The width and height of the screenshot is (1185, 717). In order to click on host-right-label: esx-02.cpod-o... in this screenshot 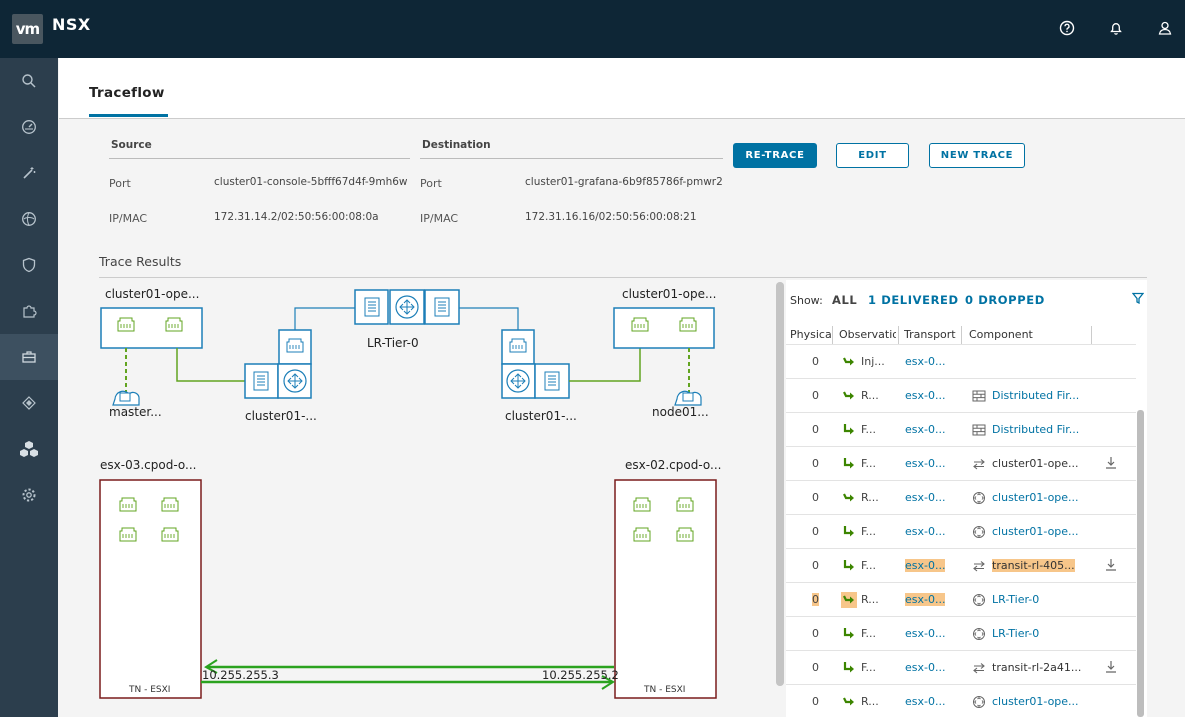, I will do `click(673, 465)`.